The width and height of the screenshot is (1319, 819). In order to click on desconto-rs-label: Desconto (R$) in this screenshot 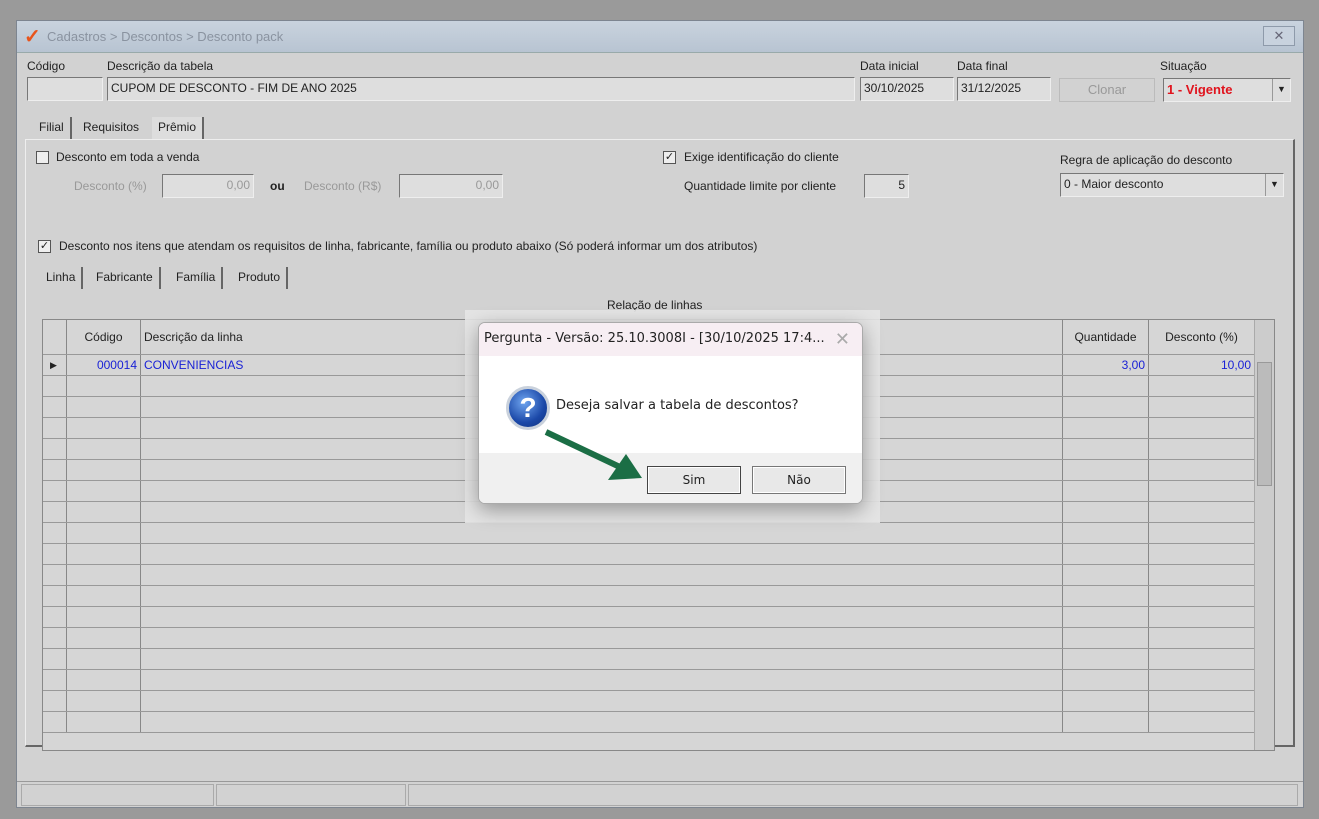, I will do `click(343, 186)`.